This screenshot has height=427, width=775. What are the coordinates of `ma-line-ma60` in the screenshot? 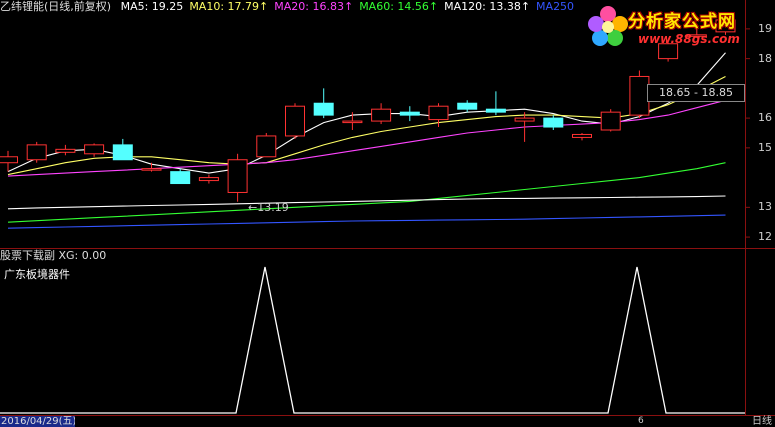 It's located at (366, 192).